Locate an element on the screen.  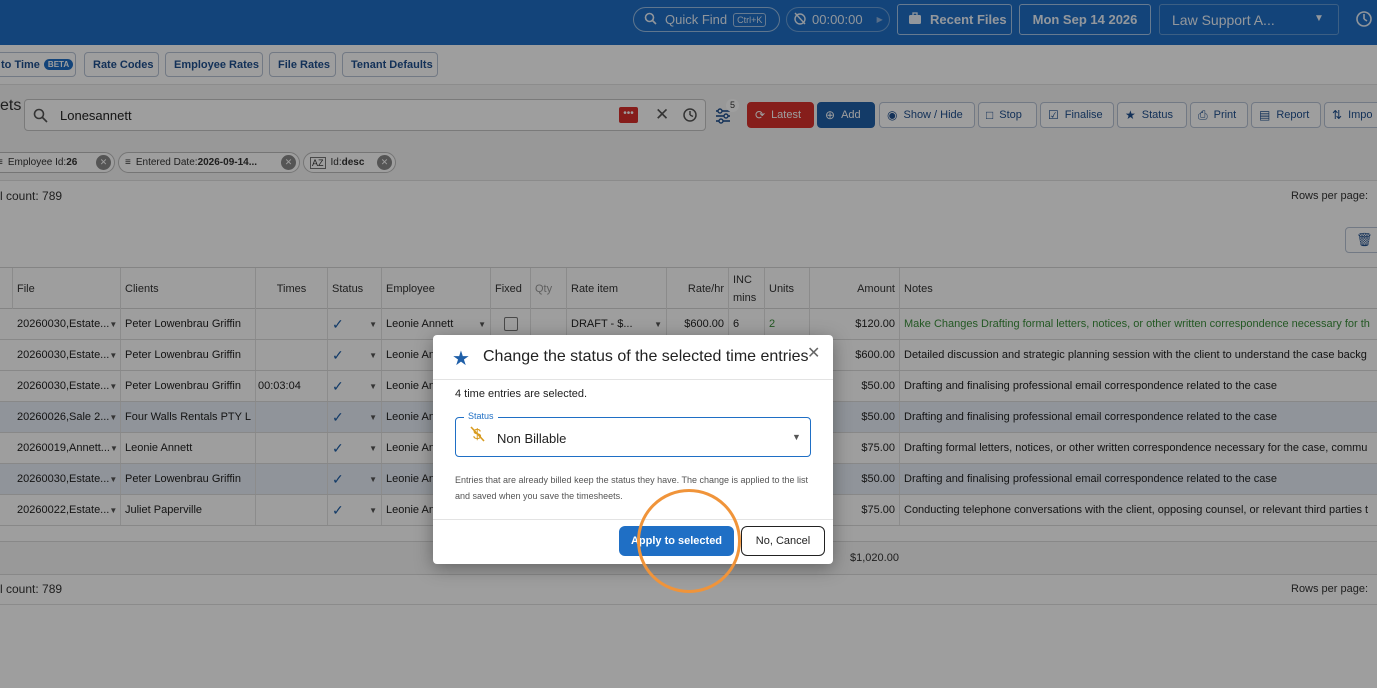
status-select: Status $ Non Billable ▼ is located at coordinates (633, 434).